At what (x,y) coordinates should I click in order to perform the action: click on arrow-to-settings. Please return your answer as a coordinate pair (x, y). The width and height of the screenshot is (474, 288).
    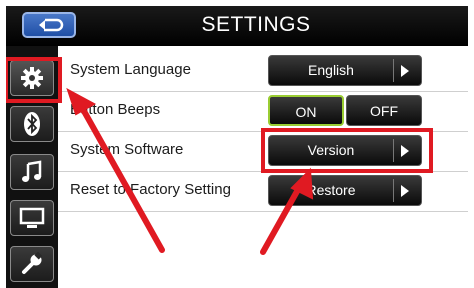
    Looking at the image, I should click on (121, 177).